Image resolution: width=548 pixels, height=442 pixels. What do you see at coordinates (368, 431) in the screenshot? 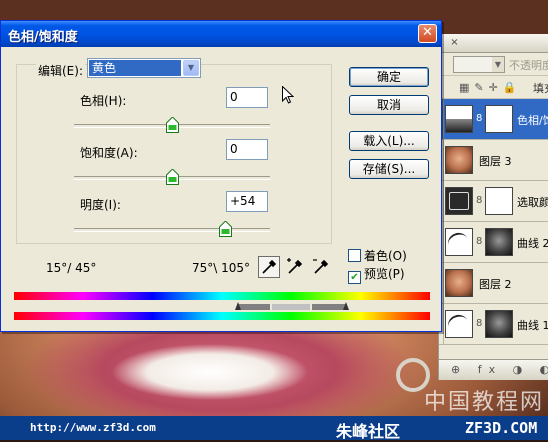
I see `footer-logo: 朱峰社区` at bounding box center [368, 431].